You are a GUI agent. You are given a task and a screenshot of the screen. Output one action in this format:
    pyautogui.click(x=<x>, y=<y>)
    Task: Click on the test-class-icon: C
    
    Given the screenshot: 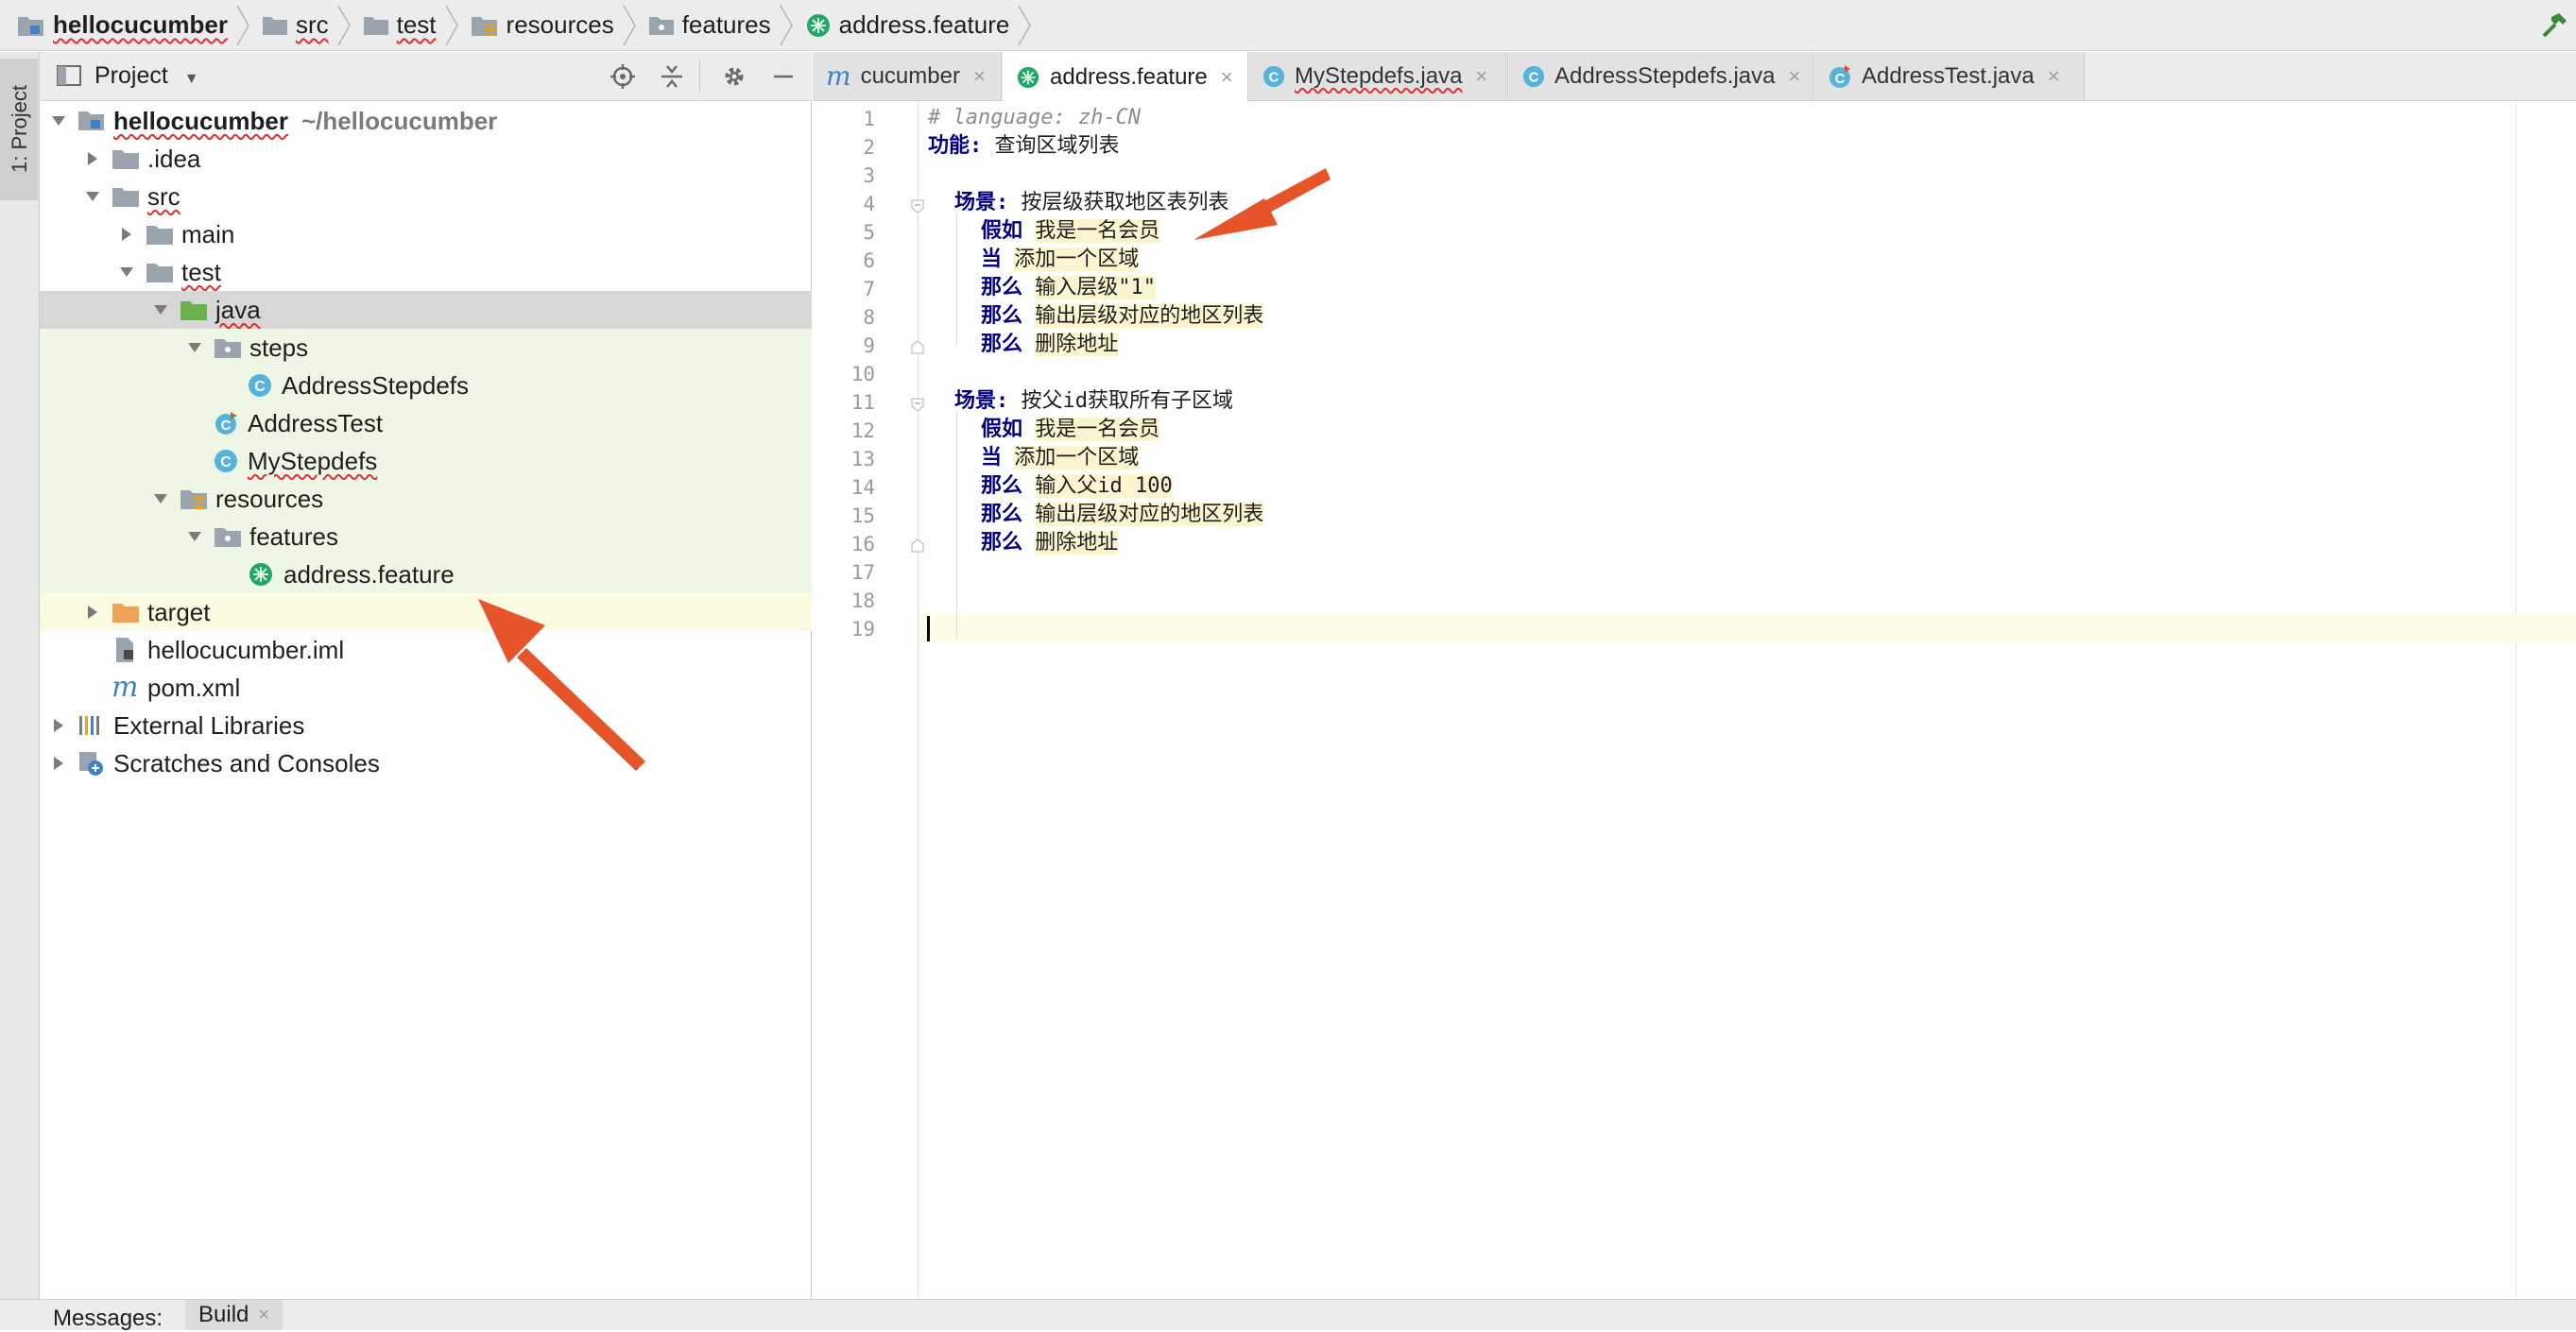 What is the action you would take?
    pyautogui.click(x=226, y=423)
    